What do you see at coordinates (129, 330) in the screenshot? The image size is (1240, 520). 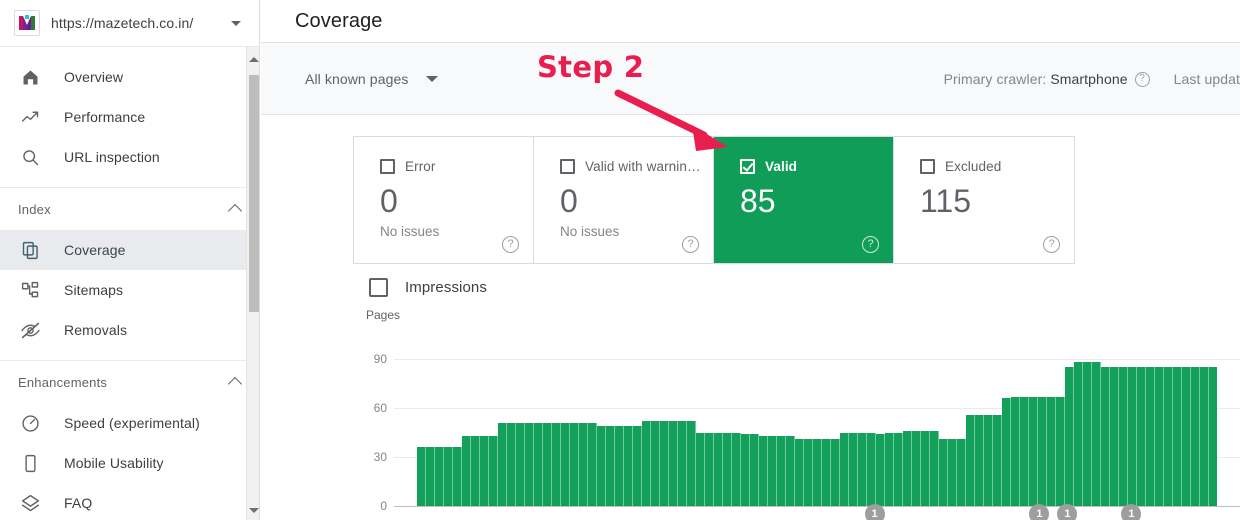 I see `sidebar-item-removals: Removals` at bounding box center [129, 330].